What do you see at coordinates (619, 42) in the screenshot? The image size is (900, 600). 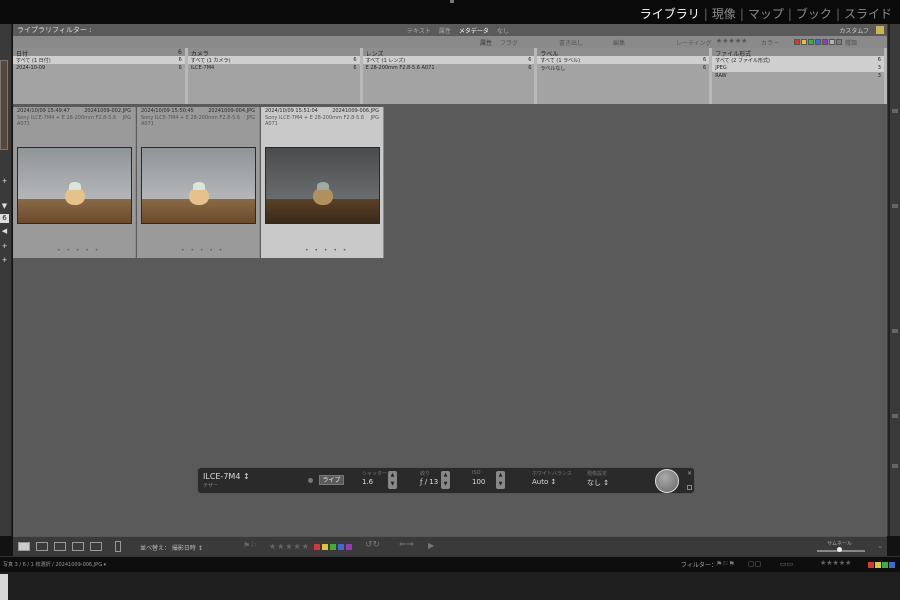 I see `edit-label: 編集` at bounding box center [619, 42].